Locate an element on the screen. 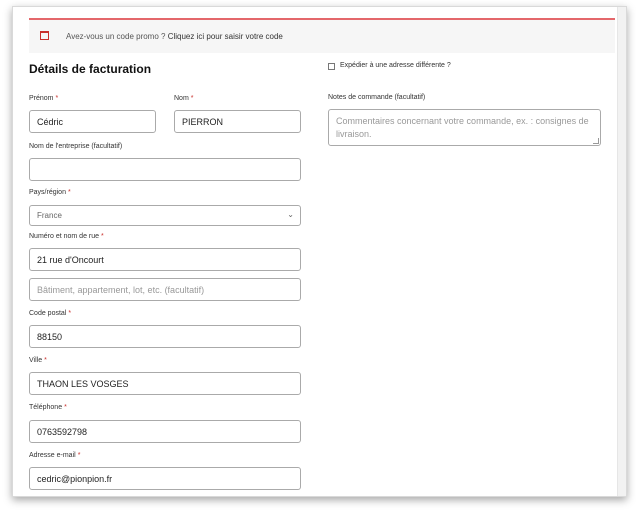  billing-title: Détails de facturation is located at coordinates (90, 69).